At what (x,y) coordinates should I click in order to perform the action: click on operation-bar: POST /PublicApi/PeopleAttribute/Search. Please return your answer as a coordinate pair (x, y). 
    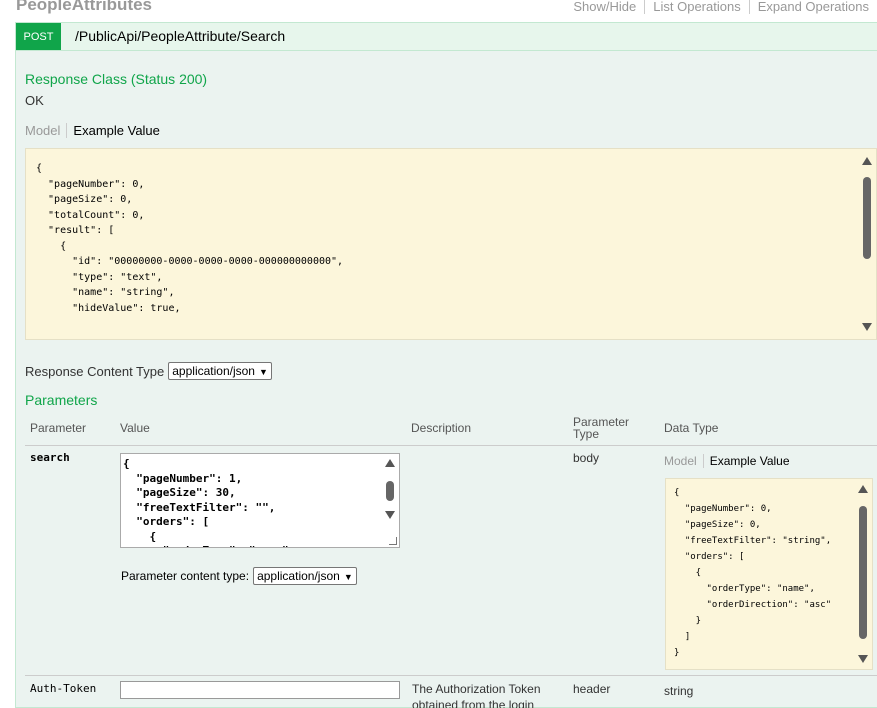
    Looking at the image, I should click on (446, 37).